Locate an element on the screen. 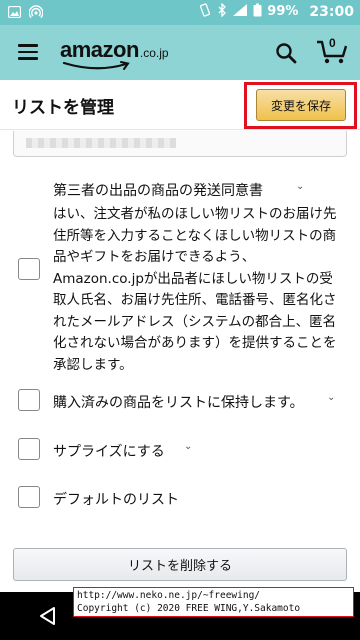 The image size is (360, 640). image-notification-icon is located at coordinates (14, 13).